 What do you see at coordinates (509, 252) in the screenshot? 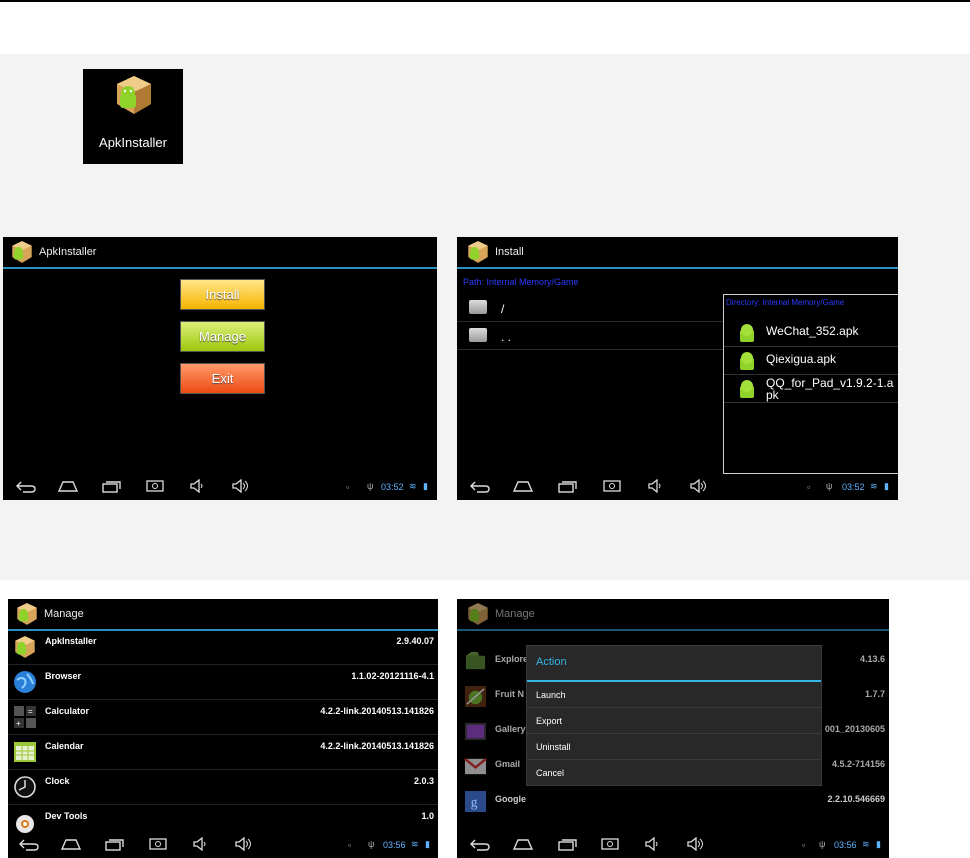
I see `title-text: Install` at bounding box center [509, 252].